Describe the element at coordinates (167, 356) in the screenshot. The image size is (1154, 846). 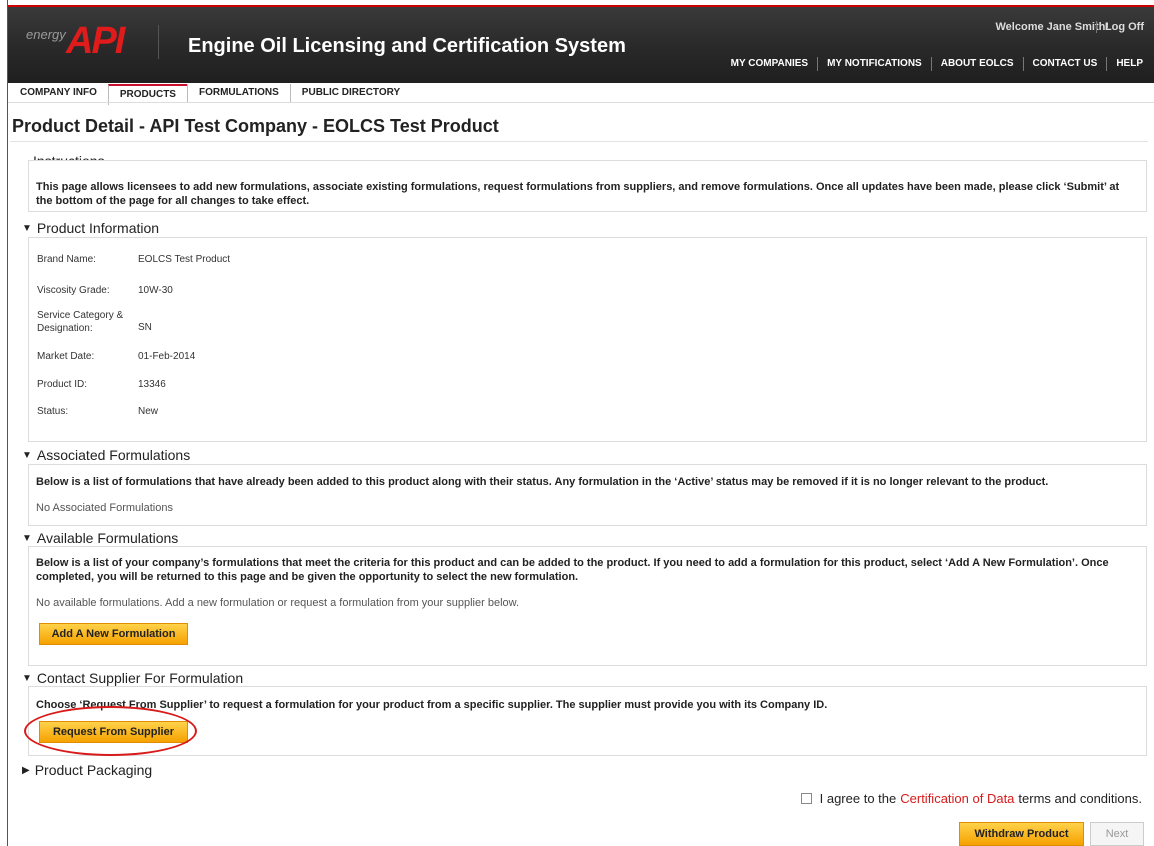
I see `field-value: 01-Feb-2014` at that location.